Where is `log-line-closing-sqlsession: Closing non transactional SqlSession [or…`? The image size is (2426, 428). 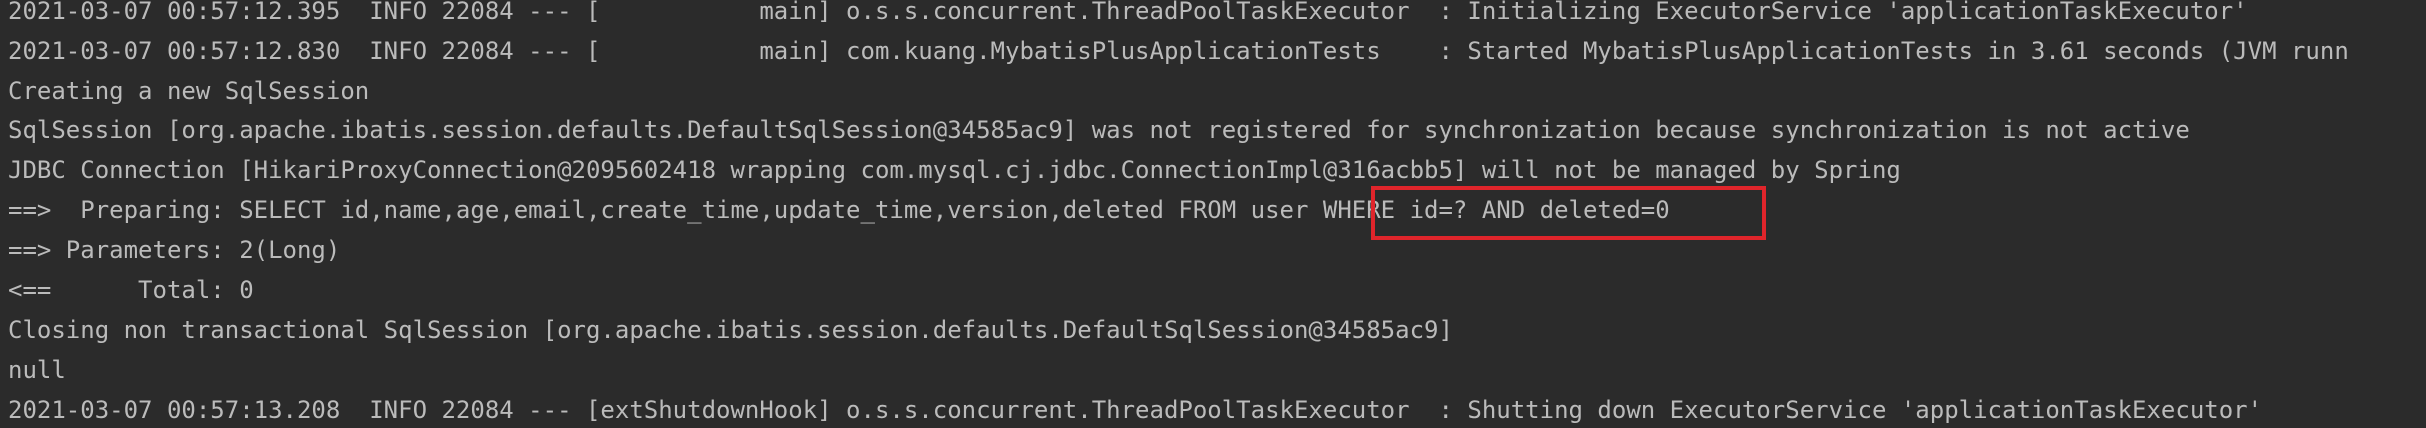 log-line-closing-sqlsession: Closing non transactional SqlSession [or… is located at coordinates (730, 330).